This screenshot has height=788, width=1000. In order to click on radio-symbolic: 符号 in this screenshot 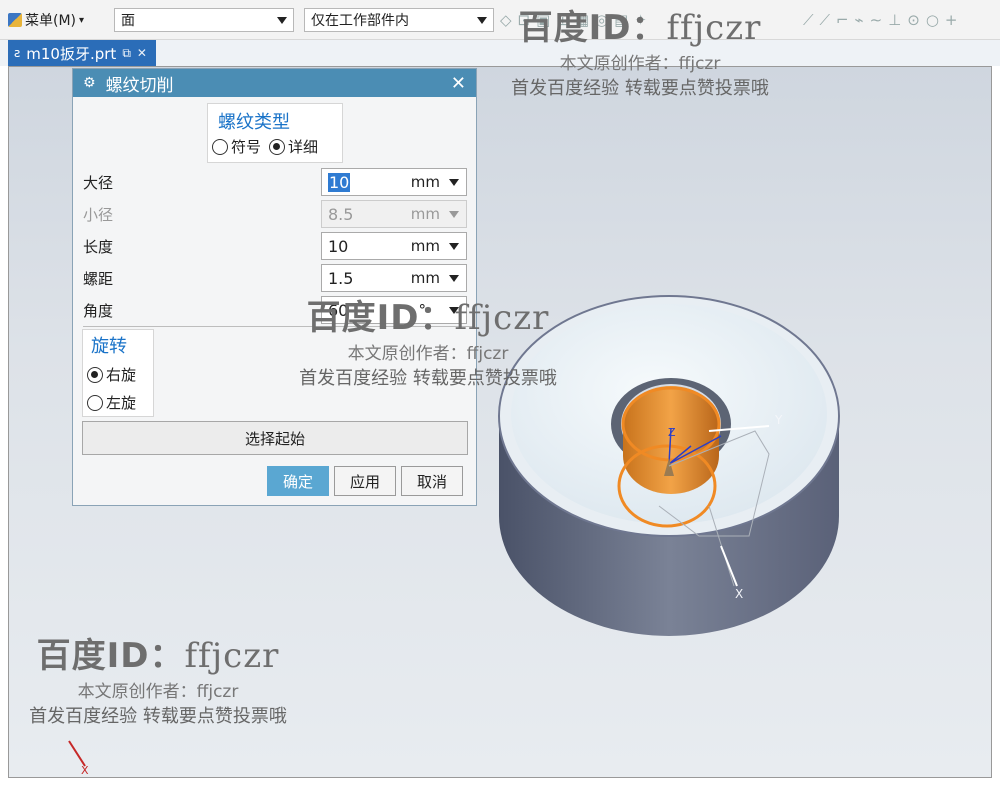, I will do `click(236, 146)`.